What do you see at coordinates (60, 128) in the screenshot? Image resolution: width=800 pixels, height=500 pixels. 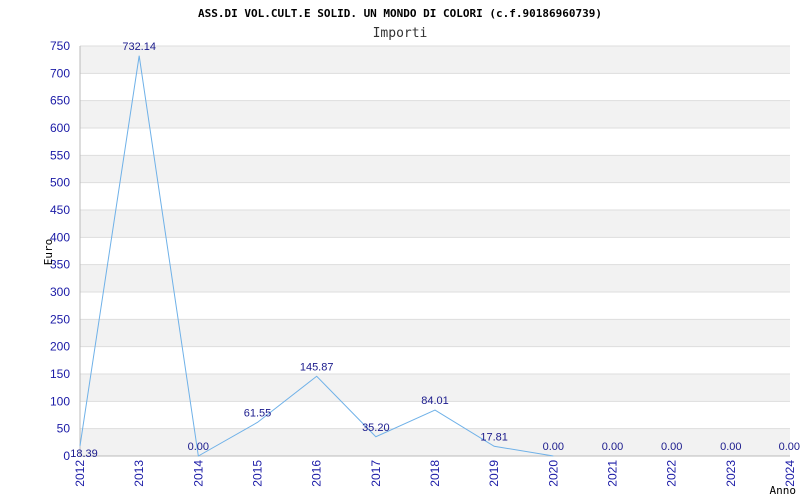 I see `y-tick-label: 600` at bounding box center [60, 128].